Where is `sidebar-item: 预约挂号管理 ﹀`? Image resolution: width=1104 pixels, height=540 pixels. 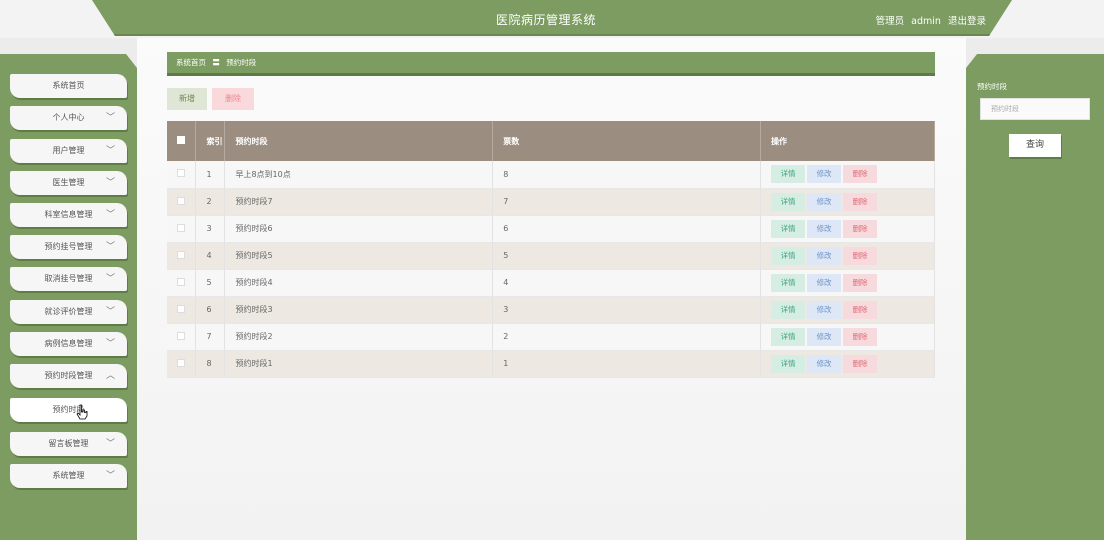
sidebar-item: 预约挂号管理 ﹀ is located at coordinates (68, 247).